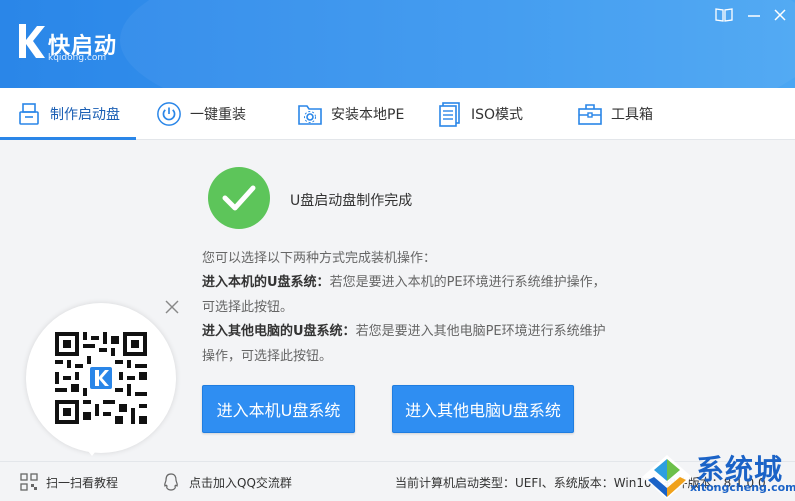  I want to click on main-tabs: 制作启动盘 一键重装 安装本地PE ISO模式 工具箱, so click(397, 114).